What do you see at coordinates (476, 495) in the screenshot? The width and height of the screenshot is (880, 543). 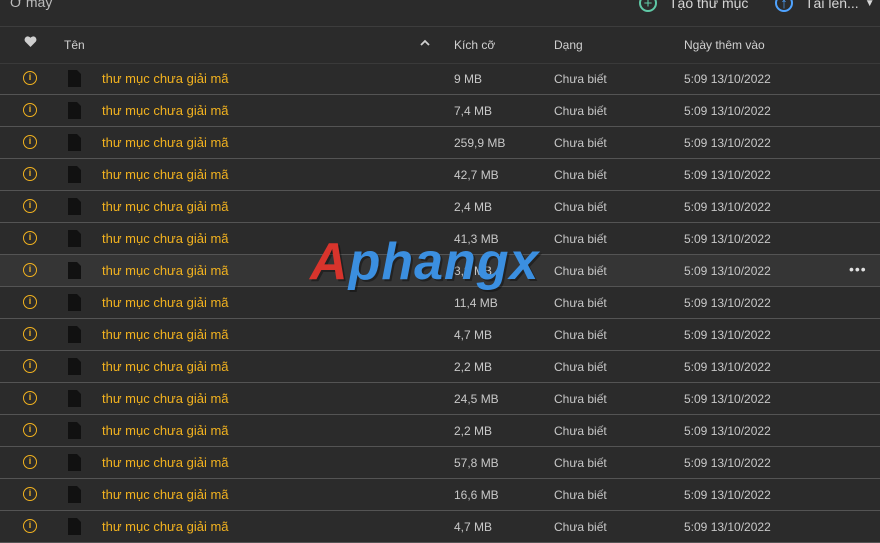 I see `file-size: 16,6 MB` at bounding box center [476, 495].